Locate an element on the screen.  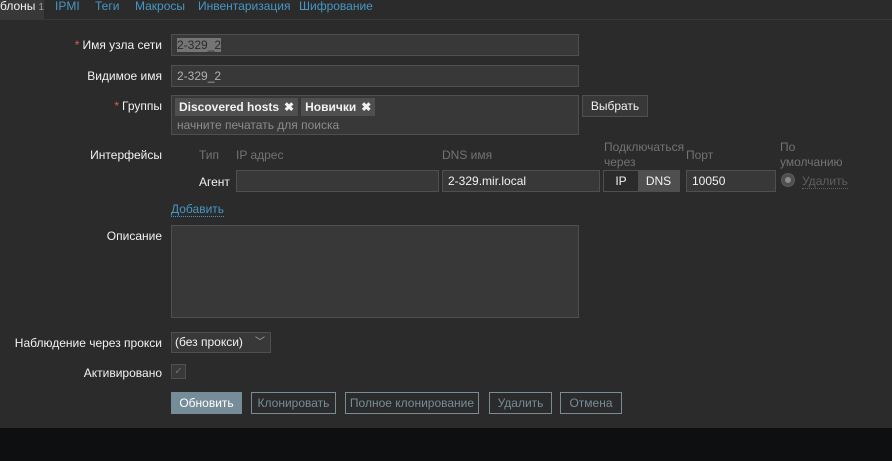
tab-label: блоны is located at coordinates (18, 6).